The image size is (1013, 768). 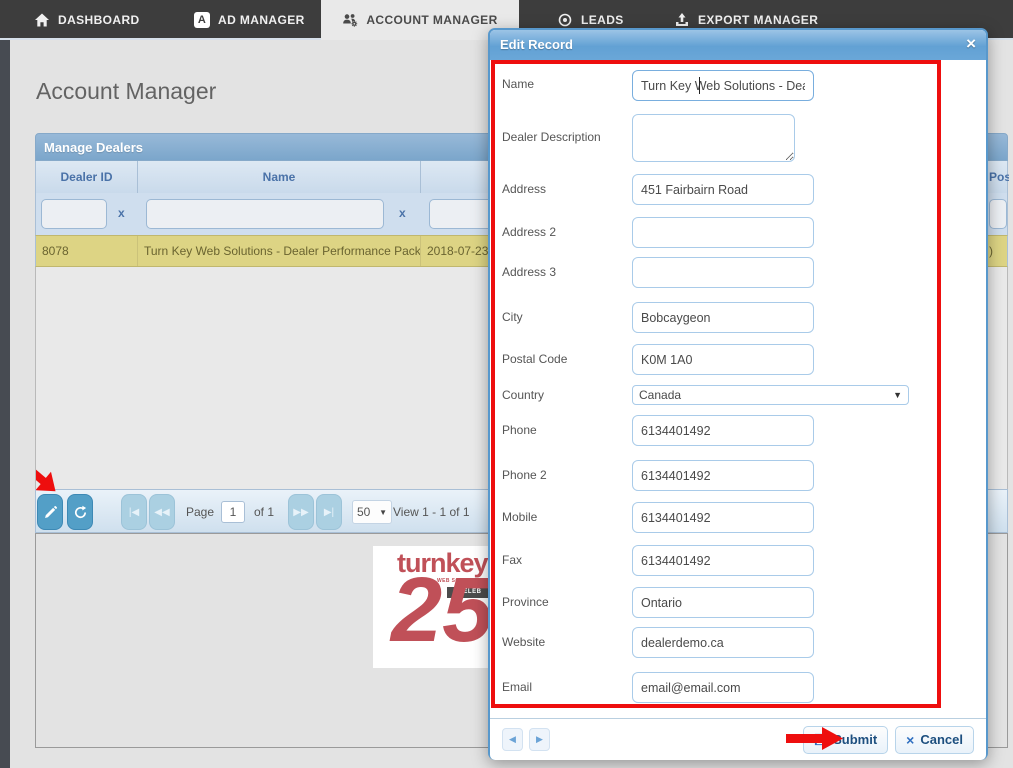 I want to click on ad-icon: A, so click(x=202, y=20).